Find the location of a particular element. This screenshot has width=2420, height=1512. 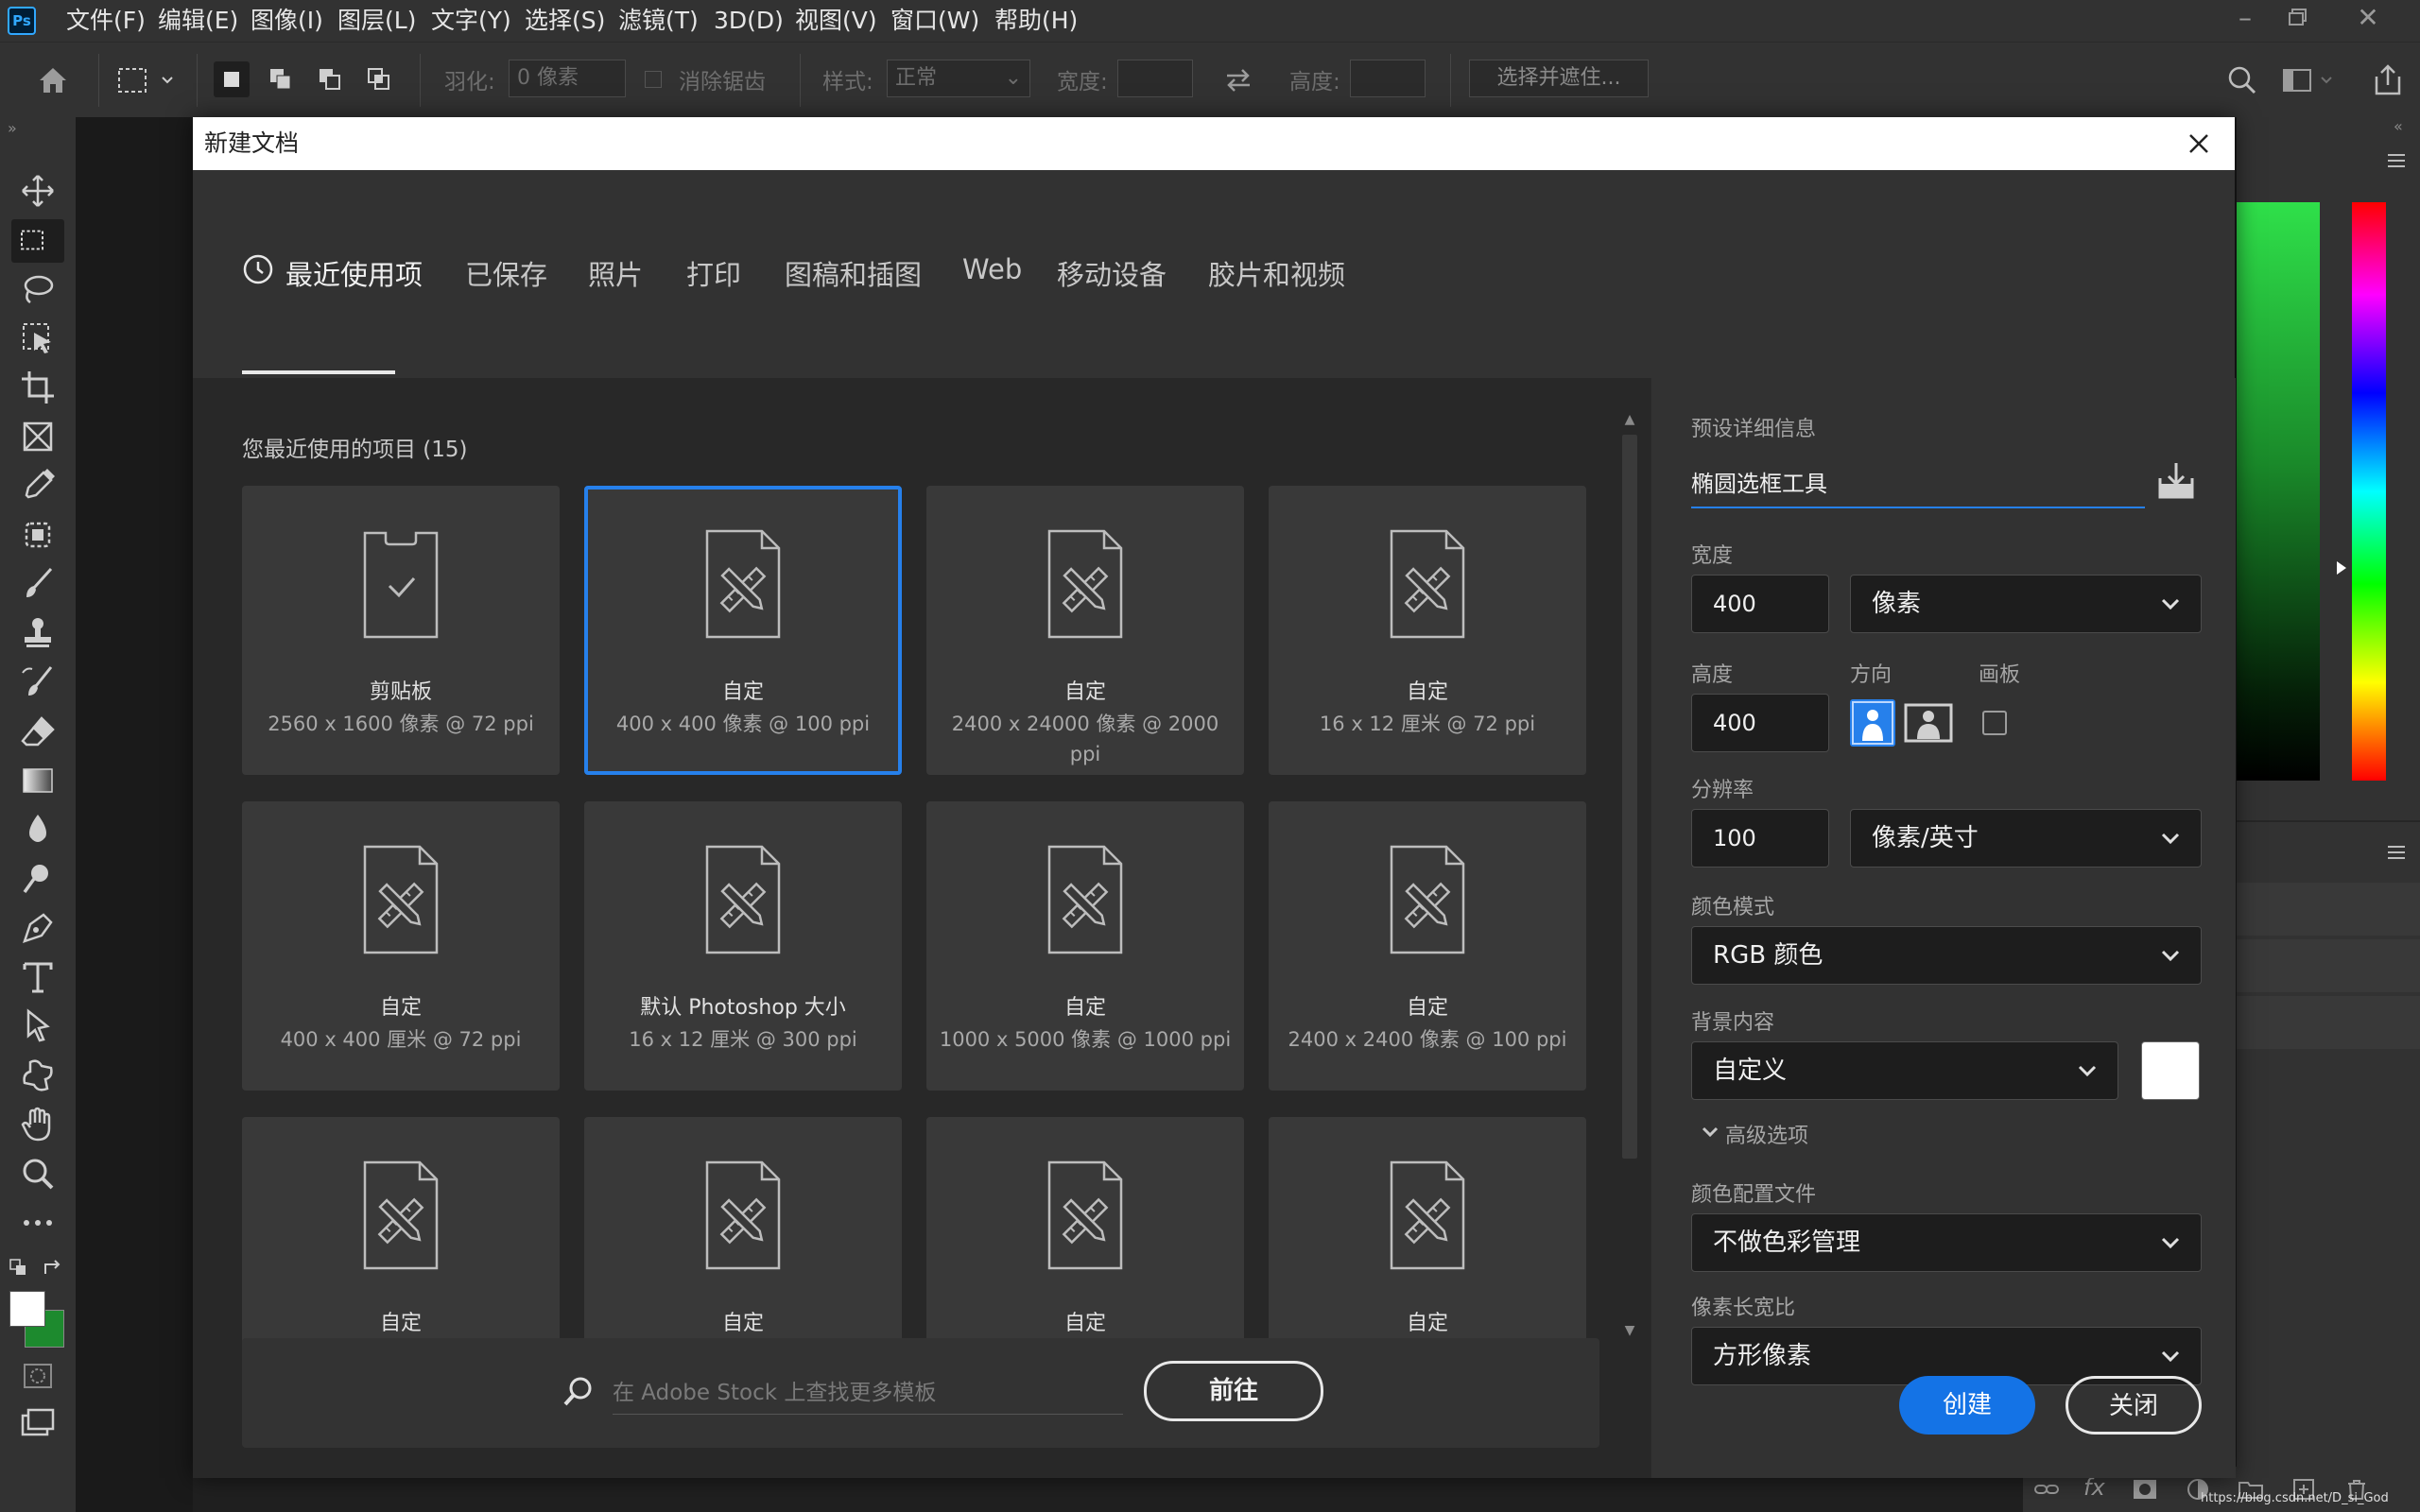

resolution-input: 100 is located at coordinates (1760, 838).